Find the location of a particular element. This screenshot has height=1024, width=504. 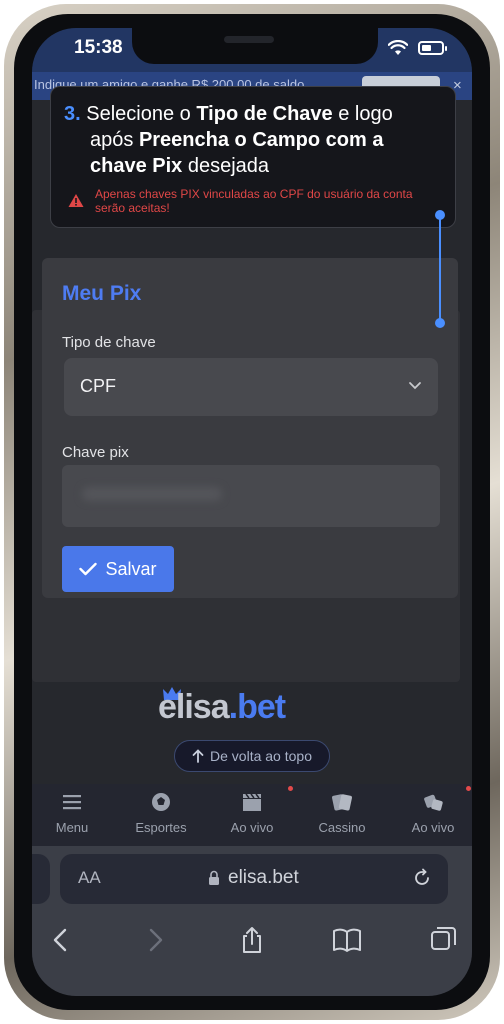

save-button: Salvar is located at coordinates (118, 569).